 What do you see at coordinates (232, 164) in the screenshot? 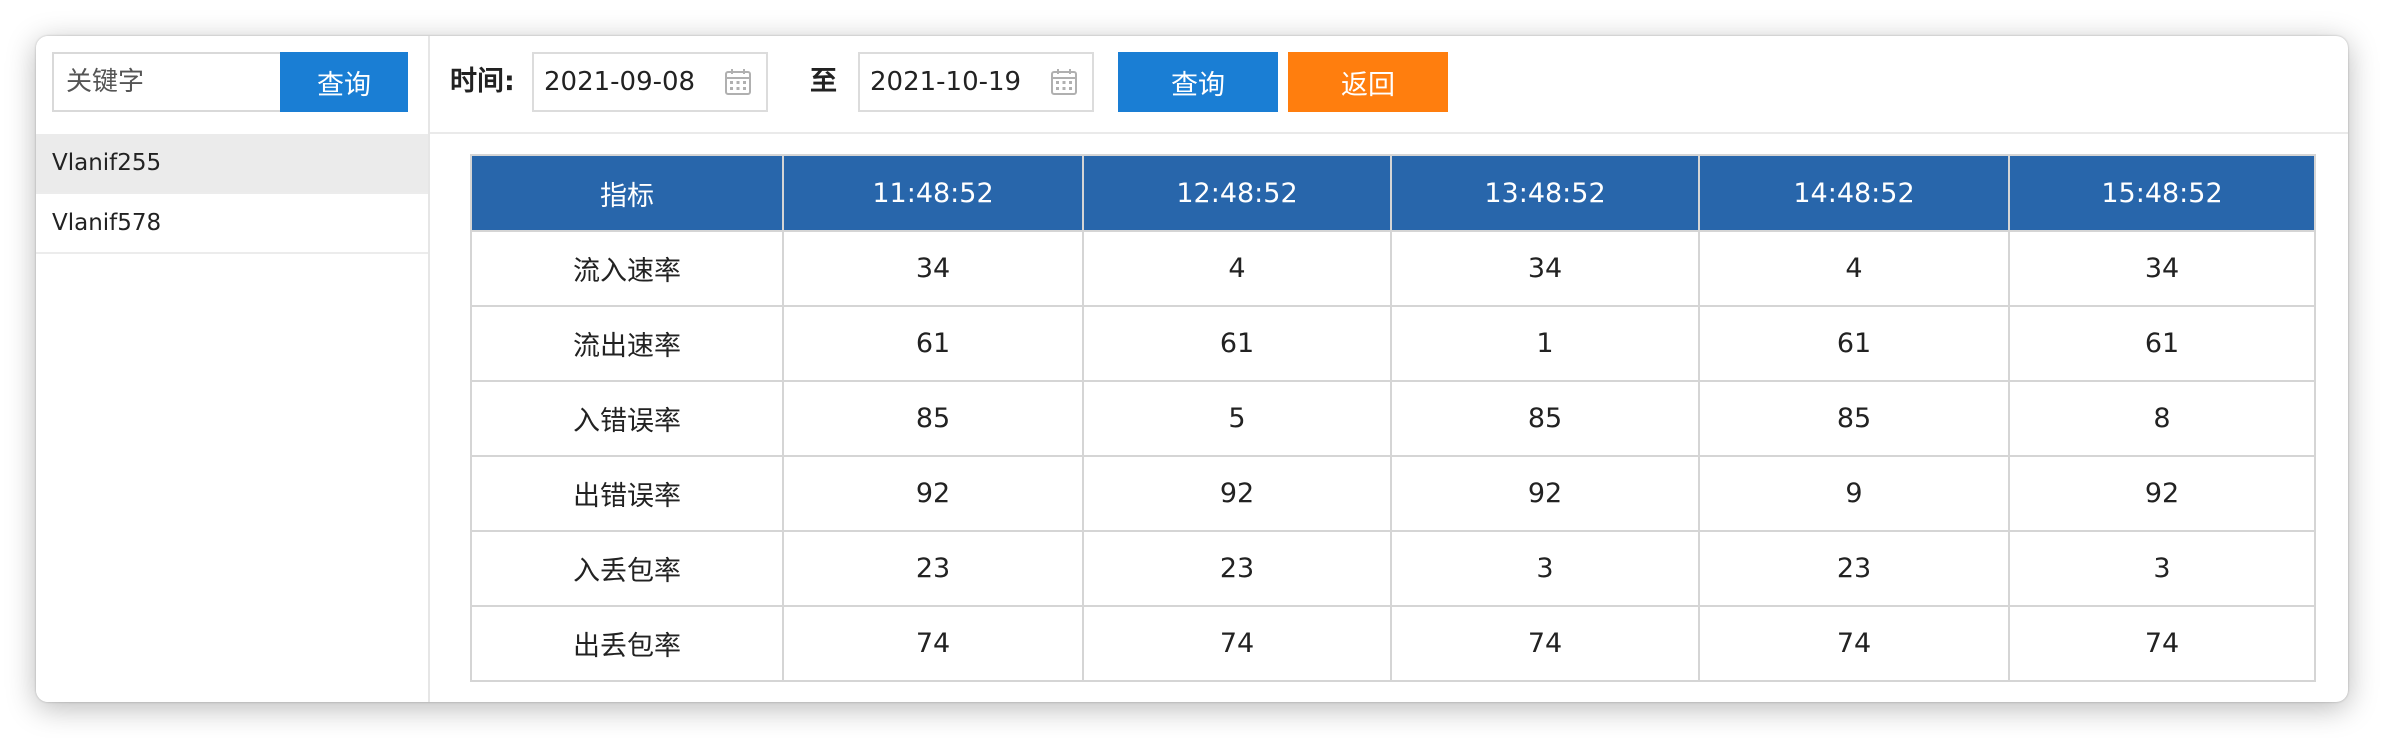
I see `list-item-vlanif255: Vlanif255` at bounding box center [232, 164].